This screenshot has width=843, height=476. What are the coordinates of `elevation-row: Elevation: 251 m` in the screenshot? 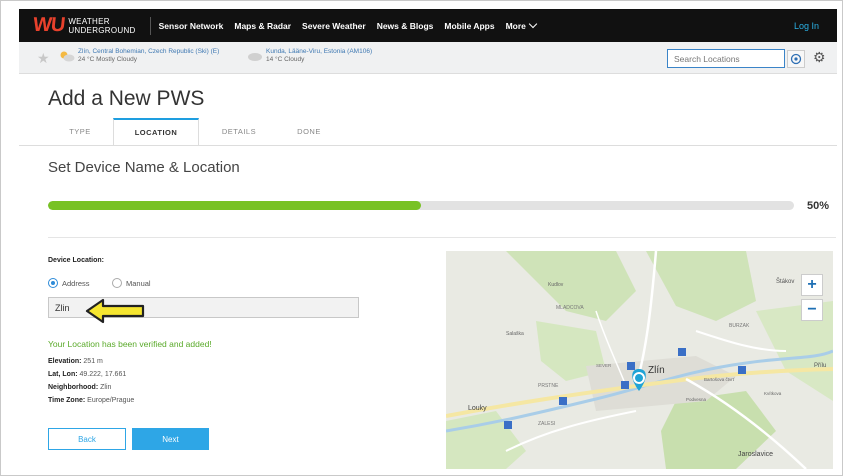 It's located at (75, 361).